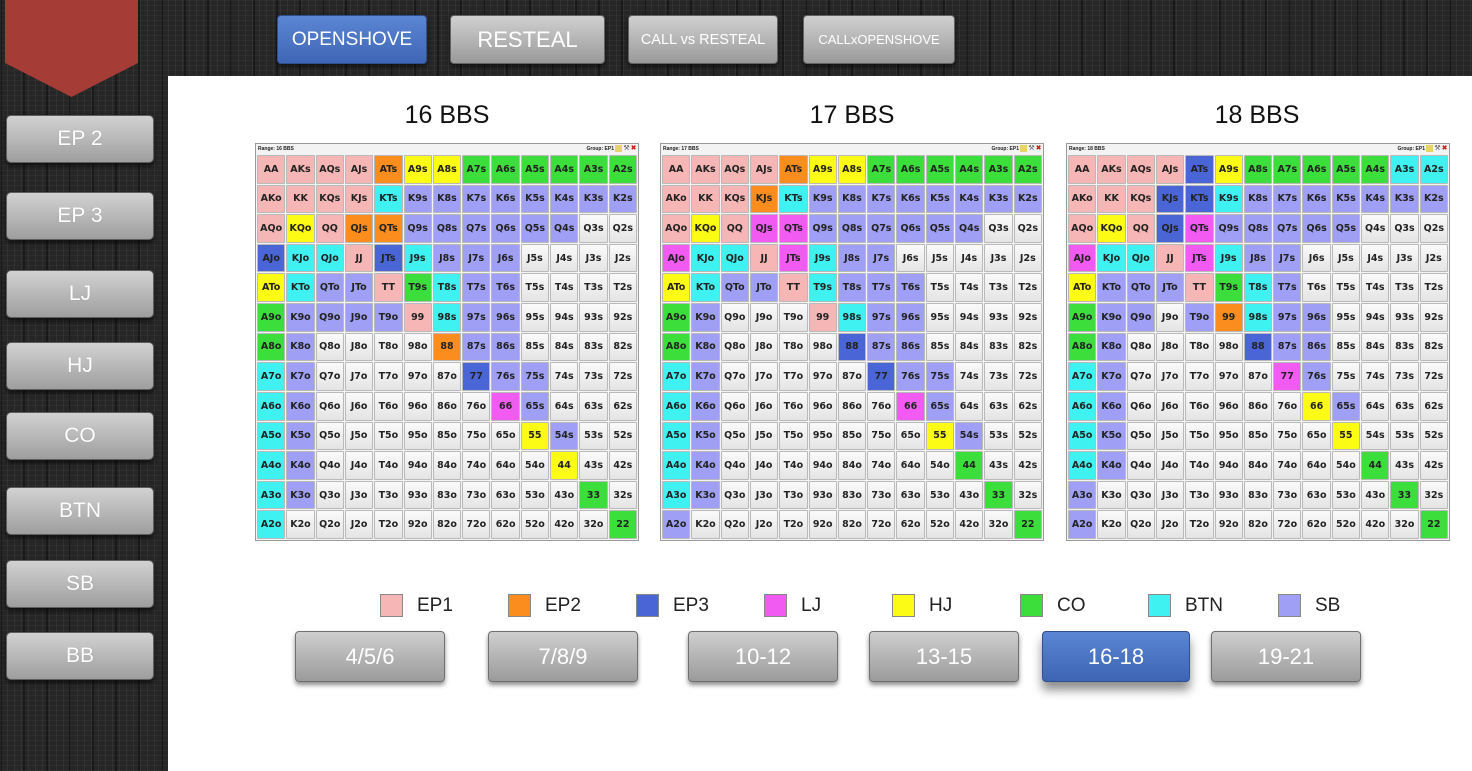  Describe the element at coordinates (822, 169) in the screenshot. I see `hand-cell-a9s: A9s` at that location.